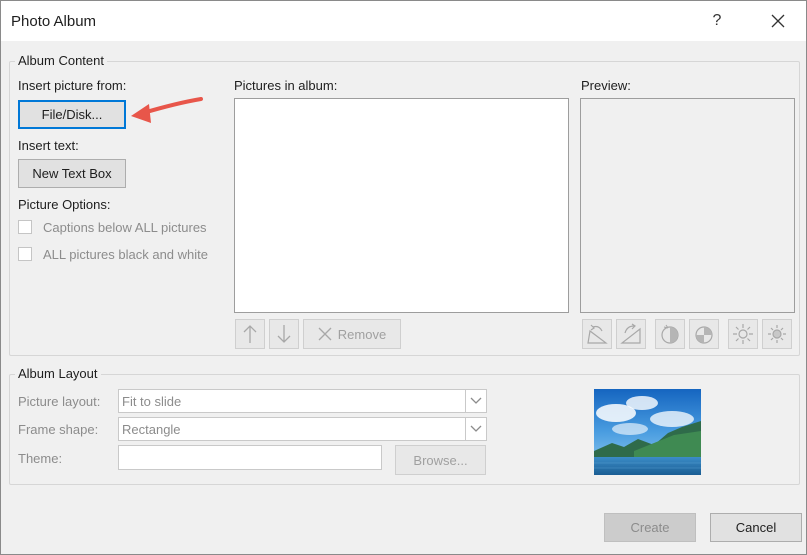  I want to click on help-button: ?, so click(717, 21).